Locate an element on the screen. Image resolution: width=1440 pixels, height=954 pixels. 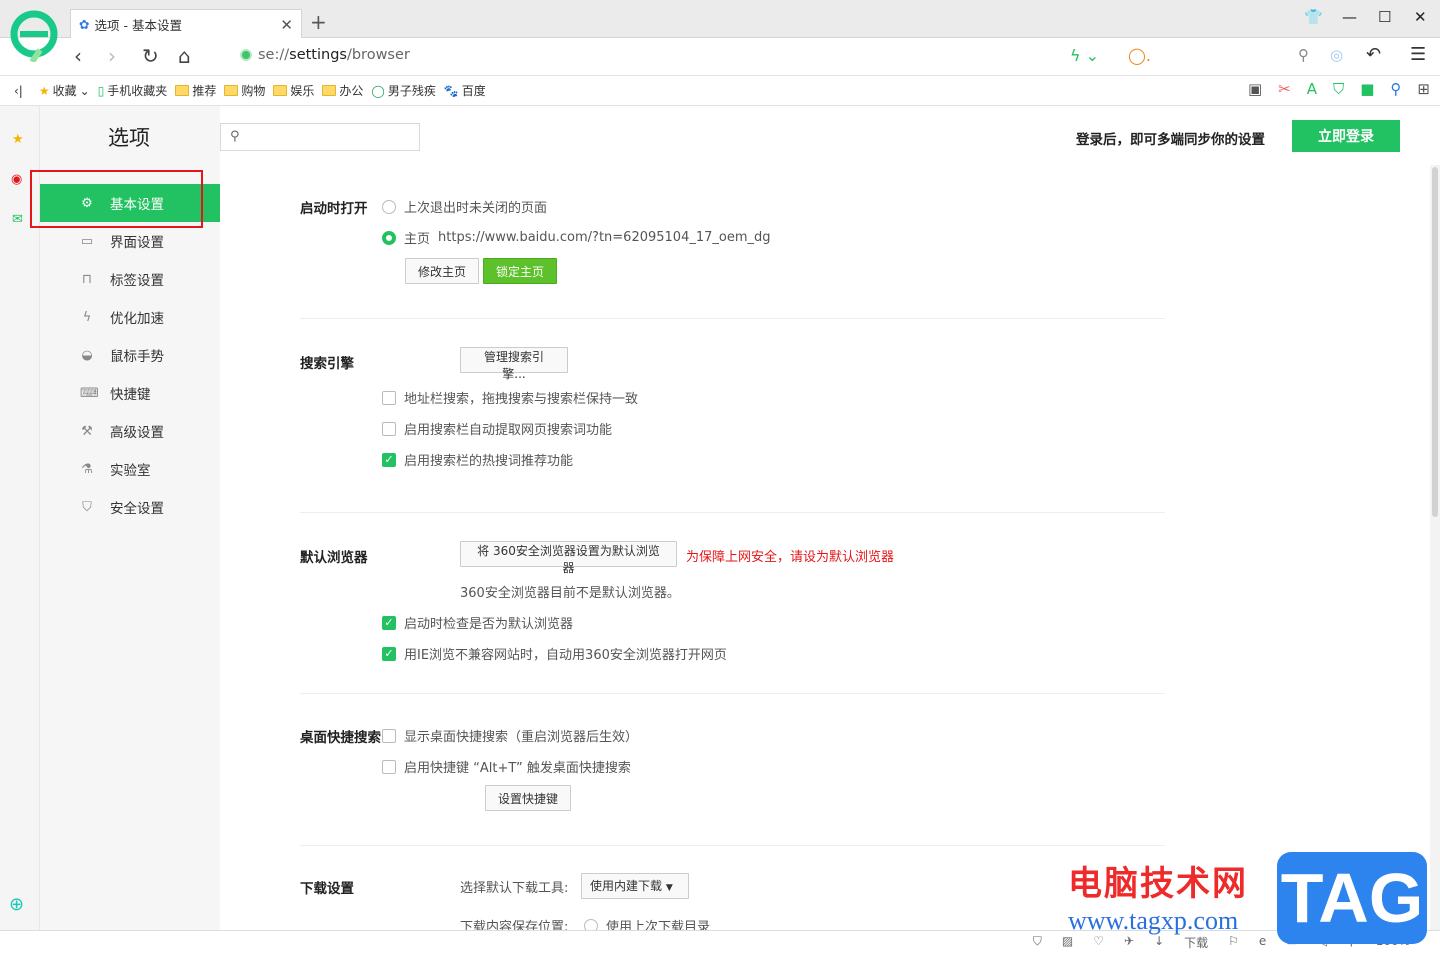
search-engine-icon: ◯. is located at coordinates (1139, 55).